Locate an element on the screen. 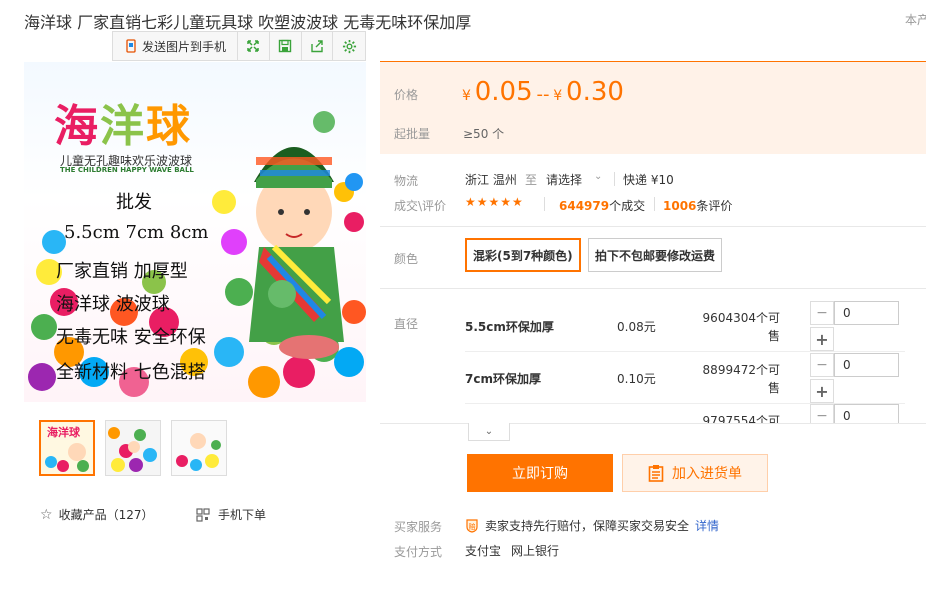 Image resolution: width=926 pixels, height=590 pixels. payment-netbank: 网上银行 is located at coordinates (535, 551).